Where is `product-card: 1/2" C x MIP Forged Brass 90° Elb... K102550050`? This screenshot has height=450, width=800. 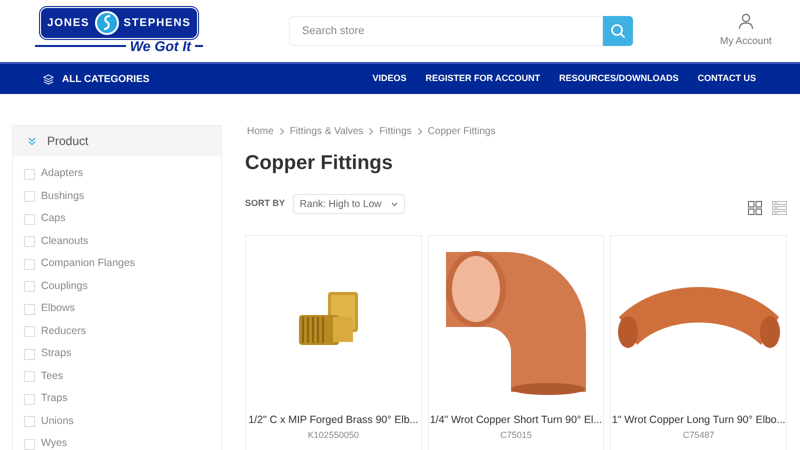
product-card: 1/2" C x MIP Forged Brass 90° Elb... K102550050 is located at coordinates (333, 342).